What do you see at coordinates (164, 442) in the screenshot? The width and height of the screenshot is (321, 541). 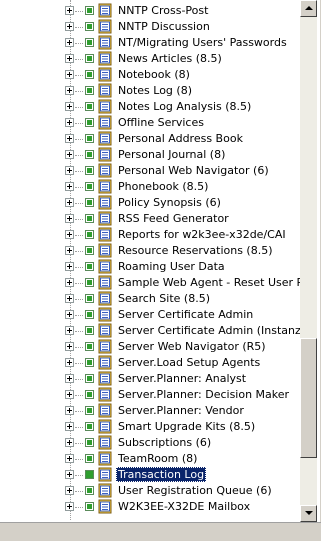 I see `tree-item-label: Subscriptions (6)` at bounding box center [164, 442].